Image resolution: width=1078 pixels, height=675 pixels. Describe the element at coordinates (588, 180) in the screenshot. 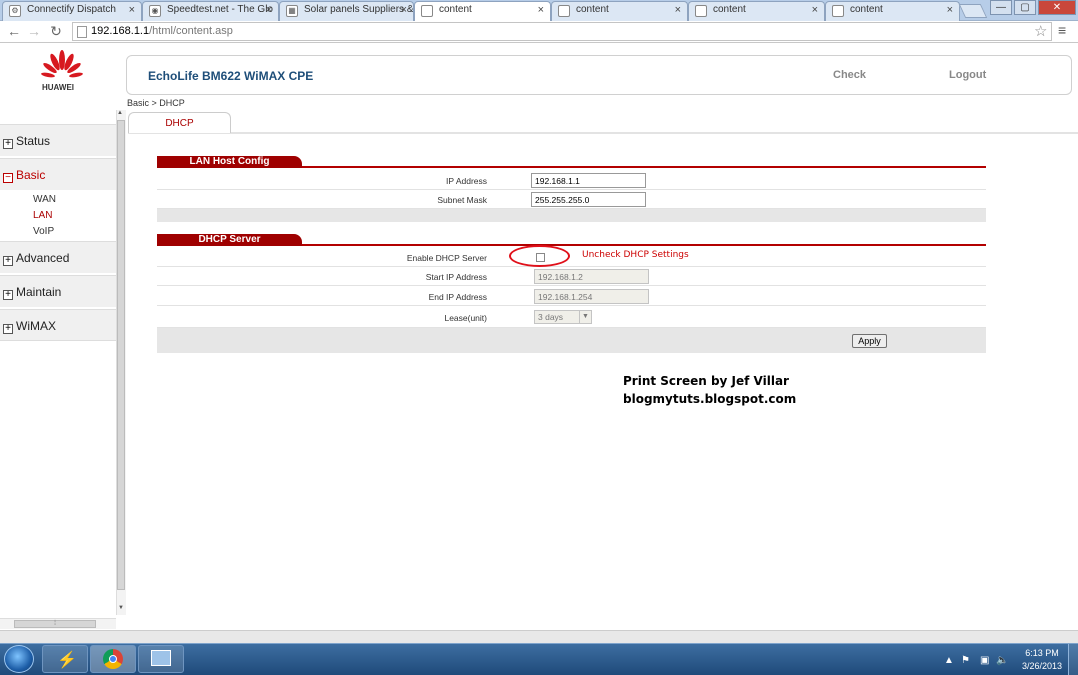

I see `ip-address-input: 192.168.1.1` at that location.